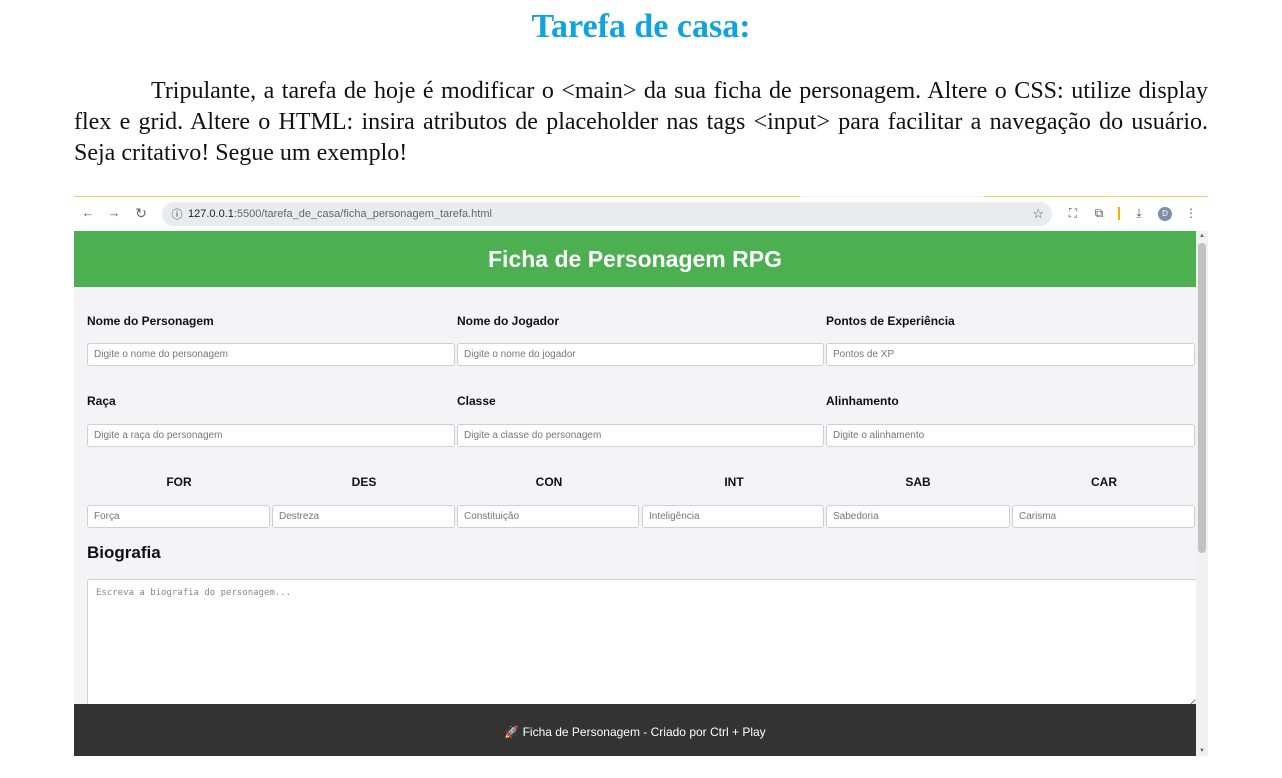 This screenshot has height=778, width=1282. I want to click on back-icon: ←, so click(88, 213).